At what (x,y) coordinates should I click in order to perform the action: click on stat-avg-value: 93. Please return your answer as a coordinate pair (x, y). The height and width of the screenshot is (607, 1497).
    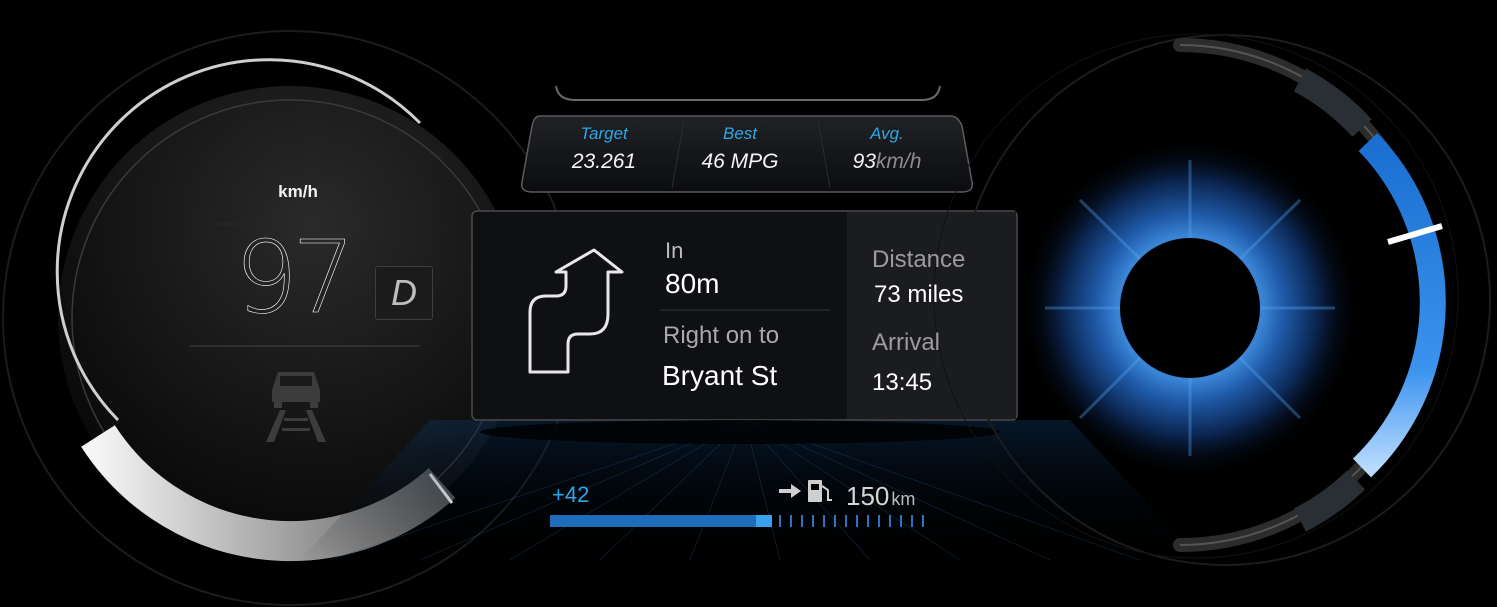
    Looking at the image, I should click on (864, 161).